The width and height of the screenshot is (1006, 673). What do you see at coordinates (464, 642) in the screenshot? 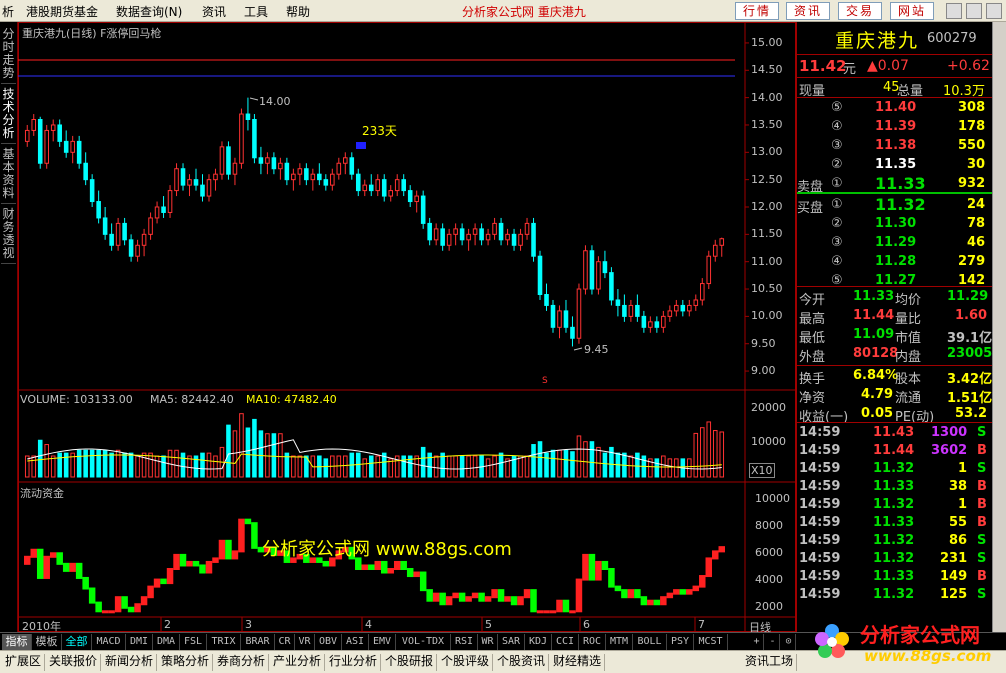
I see `indicator-tab: RSI` at bounding box center [464, 642].